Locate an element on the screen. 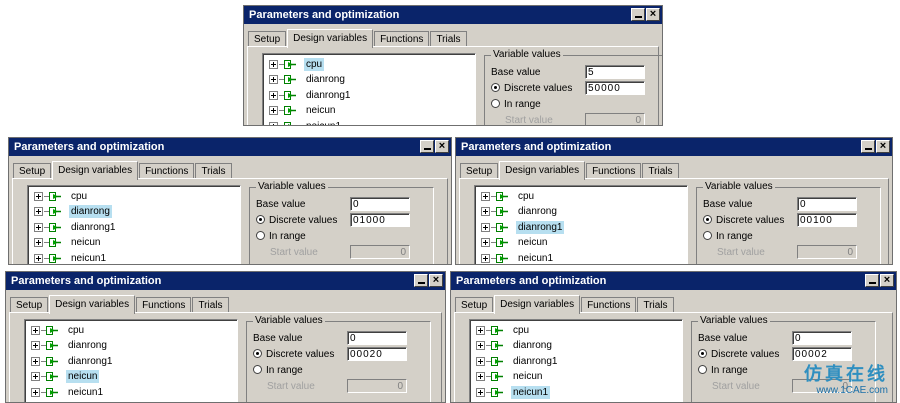  discrete-values-input: 00020 is located at coordinates (377, 354).